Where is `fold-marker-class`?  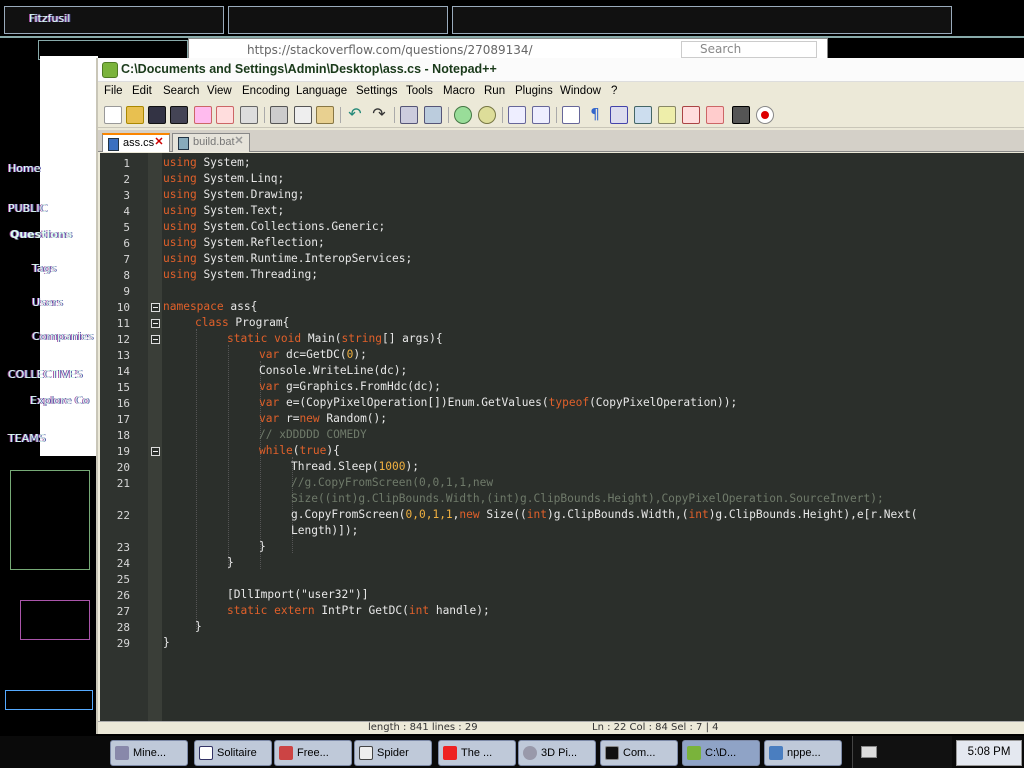 fold-marker-class is located at coordinates (155, 323).